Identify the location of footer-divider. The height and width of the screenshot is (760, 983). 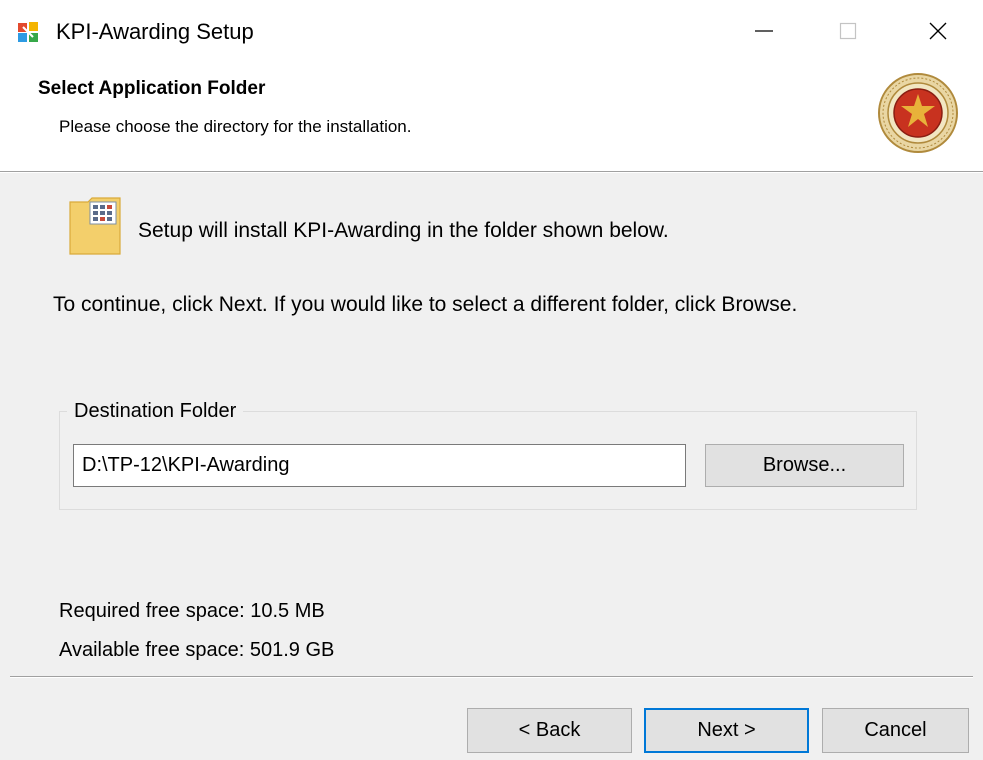
(491, 677).